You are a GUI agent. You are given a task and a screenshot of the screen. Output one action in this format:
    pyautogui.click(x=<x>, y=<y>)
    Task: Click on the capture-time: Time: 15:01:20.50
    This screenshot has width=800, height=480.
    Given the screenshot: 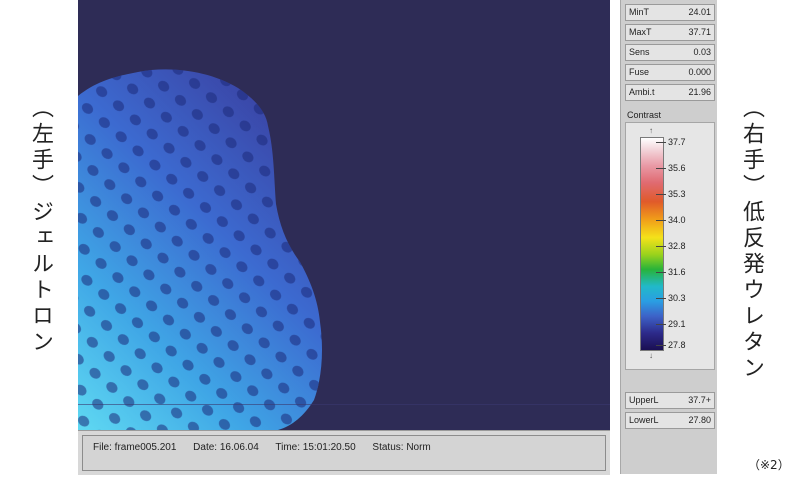 What is the action you would take?
    pyautogui.click(x=315, y=447)
    